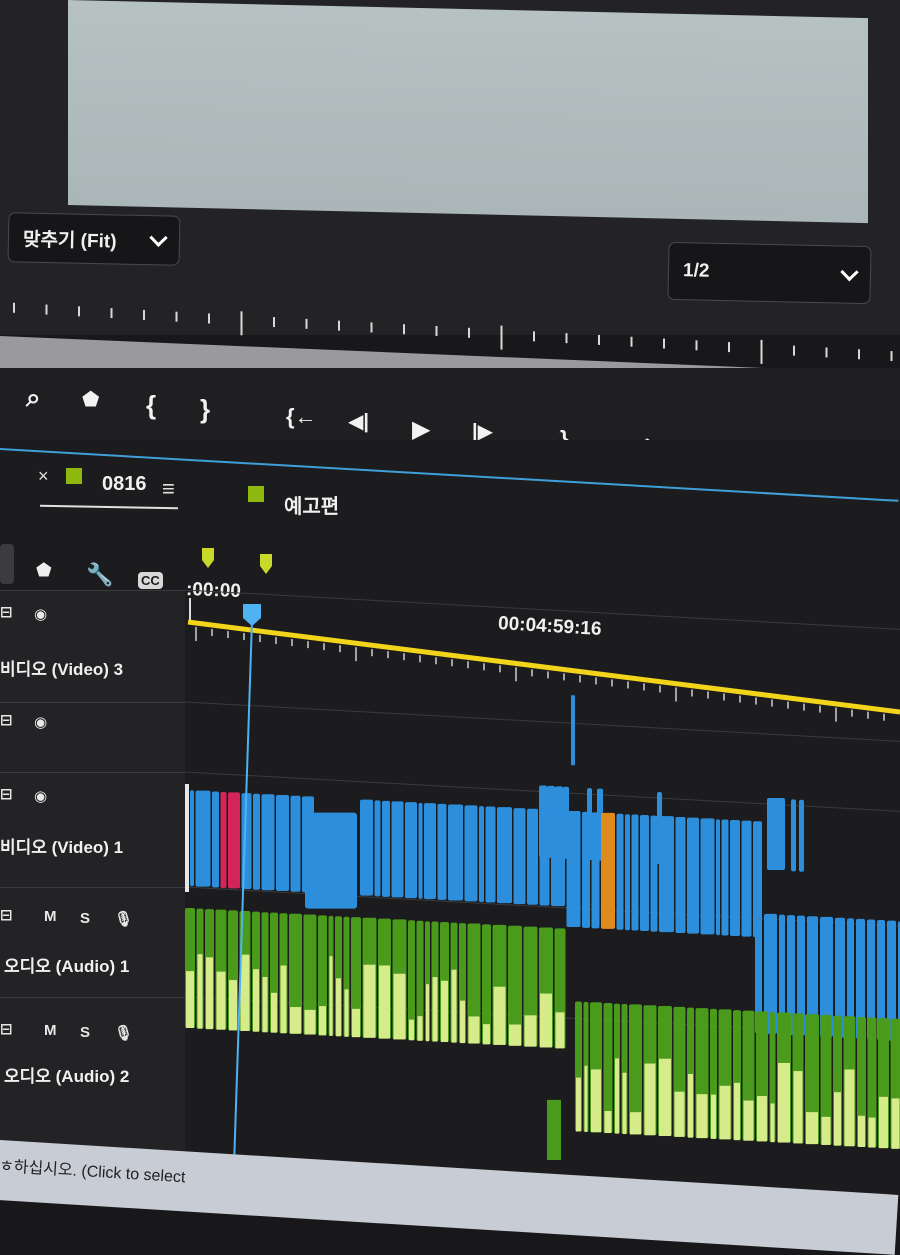  I want to click on playhead-line, so click(243, 893).